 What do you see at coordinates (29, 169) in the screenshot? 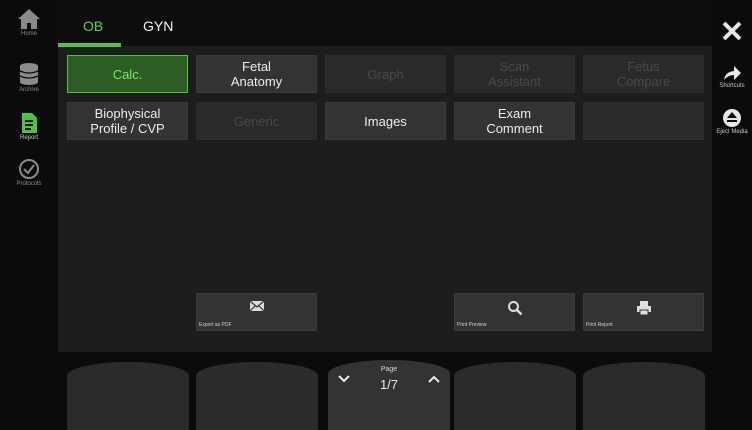
I see `check-circle-icon` at bounding box center [29, 169].